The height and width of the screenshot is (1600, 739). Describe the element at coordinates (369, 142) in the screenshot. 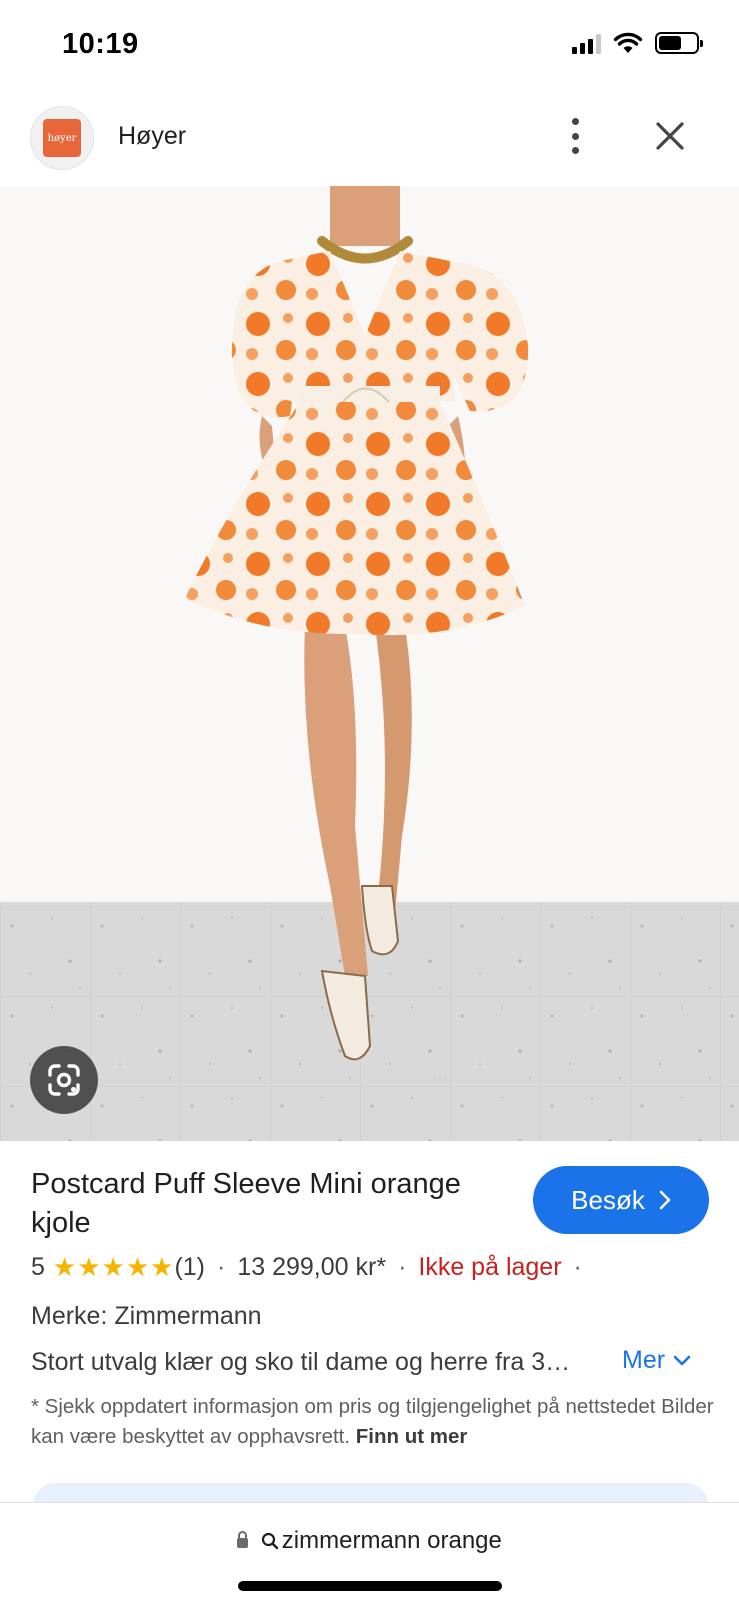

I see `result-header: høyer Høyer` at that location.